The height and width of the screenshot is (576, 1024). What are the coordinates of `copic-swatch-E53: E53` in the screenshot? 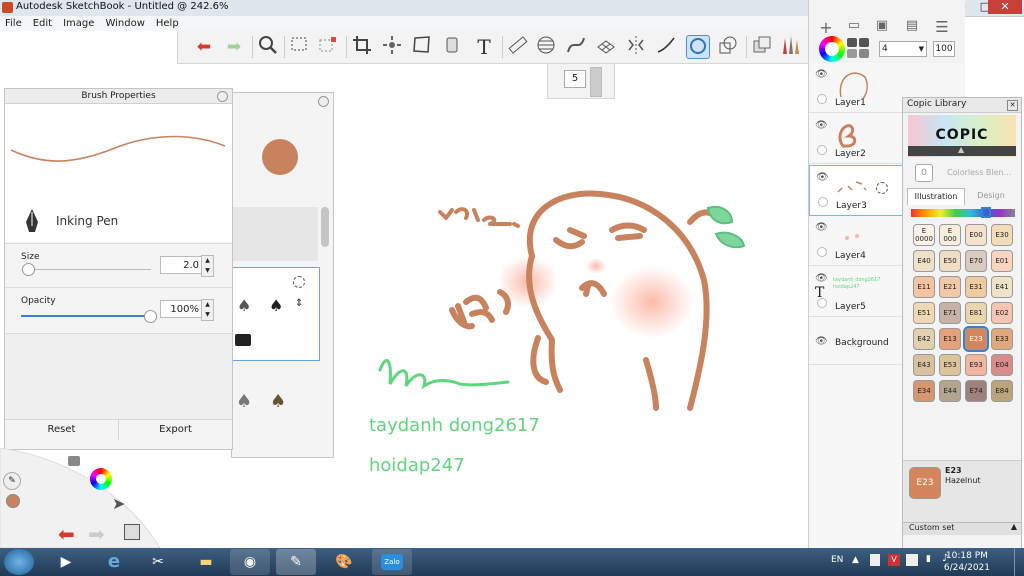 It's located at (950, 365).